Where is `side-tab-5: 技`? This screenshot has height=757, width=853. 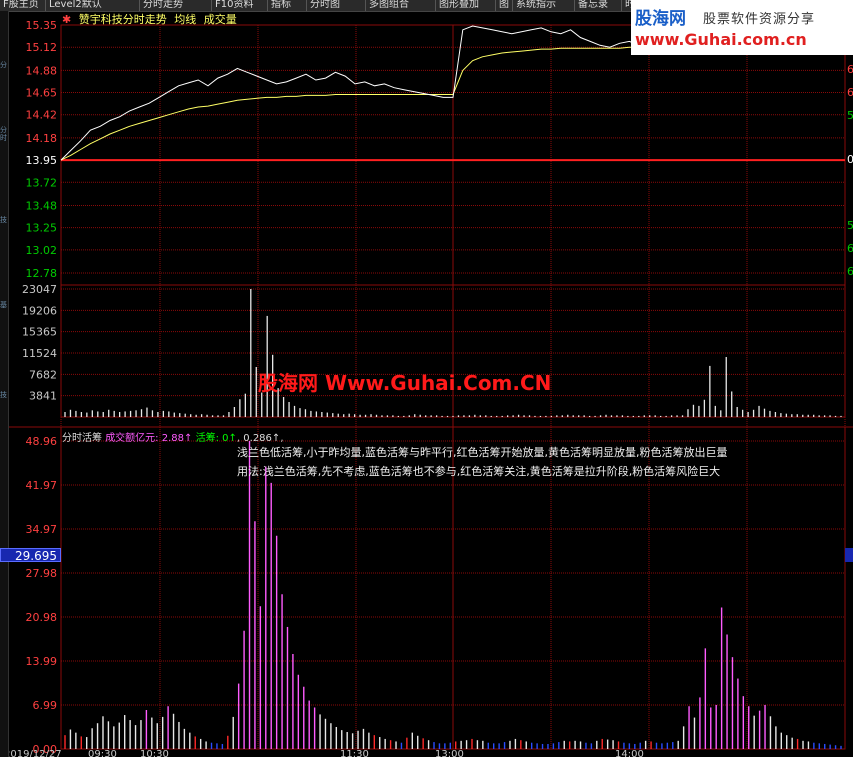 side-tab-5: 技 is located at coordinates (4, 395).